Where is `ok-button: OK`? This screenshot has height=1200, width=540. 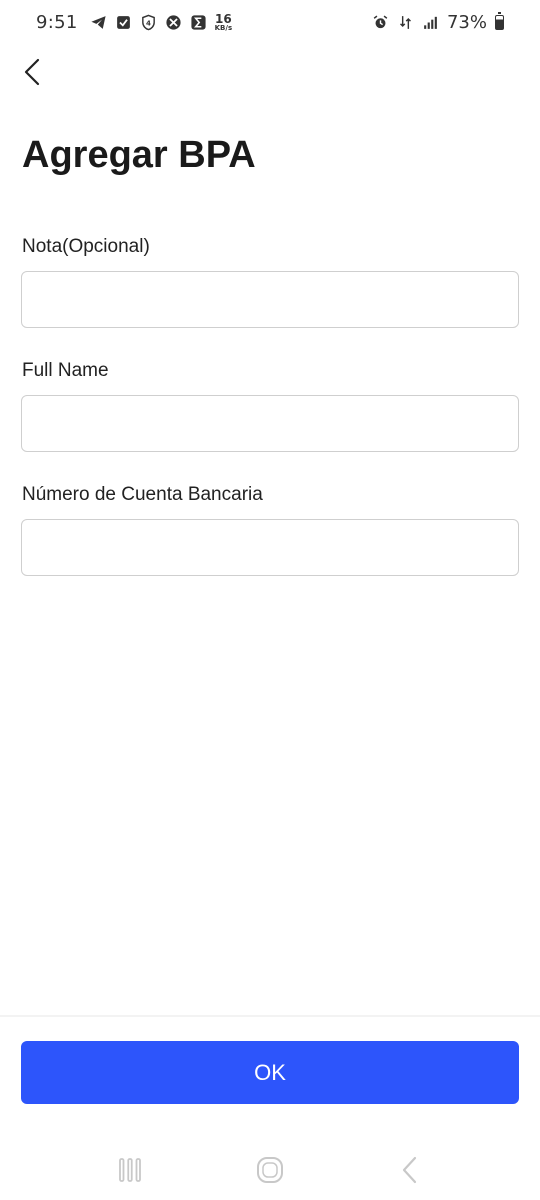 ok-button: OK is located at coordinates (270, 1072).